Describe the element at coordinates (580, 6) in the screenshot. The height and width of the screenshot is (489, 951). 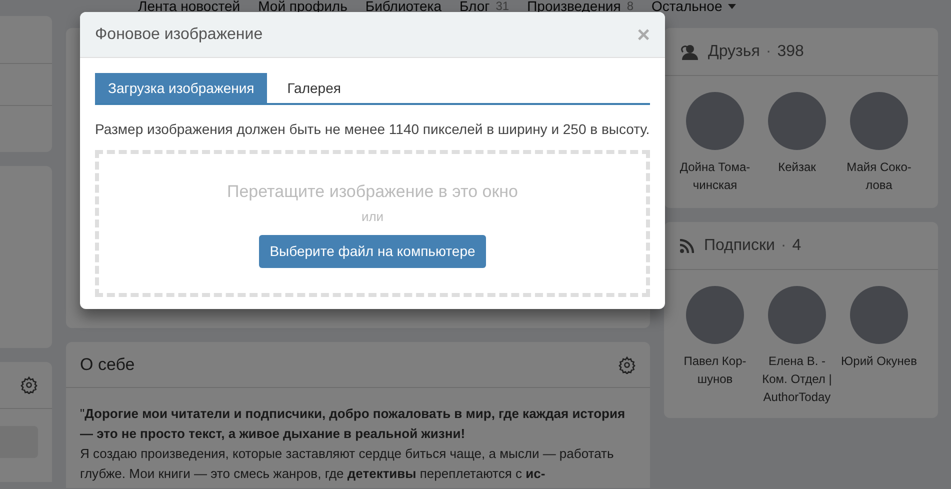
I see `nav-link: Произведения 8` at that location.